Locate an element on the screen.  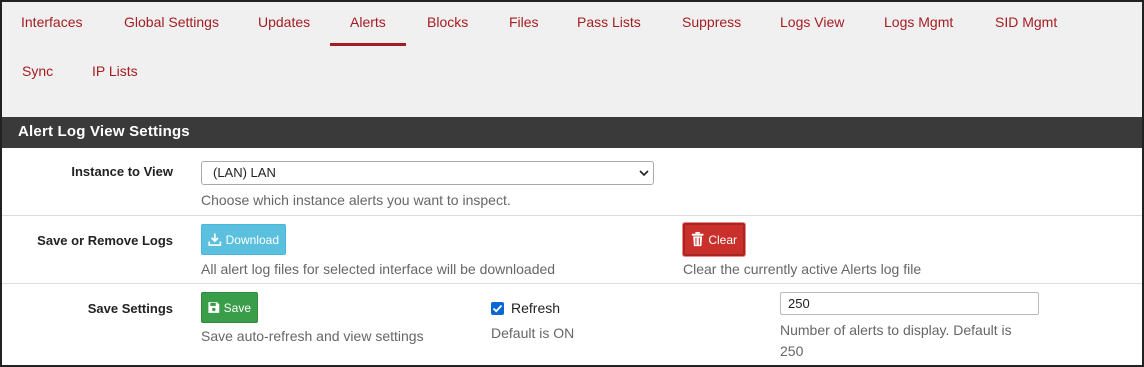
active-tab-indicator is located at coordinates (368, 44).